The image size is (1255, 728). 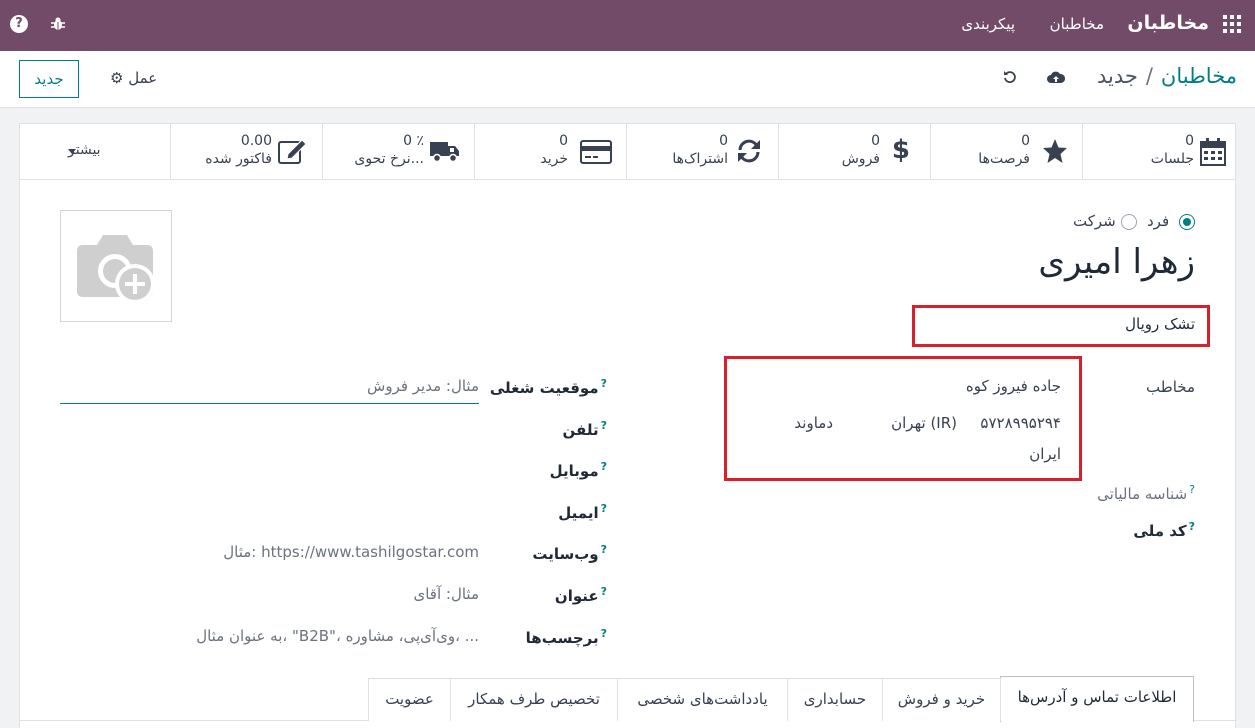 What do you see at coordinates (860, 159) in the screenshot?
I see `sales-label: فروش` at bounding box center [860, 159].